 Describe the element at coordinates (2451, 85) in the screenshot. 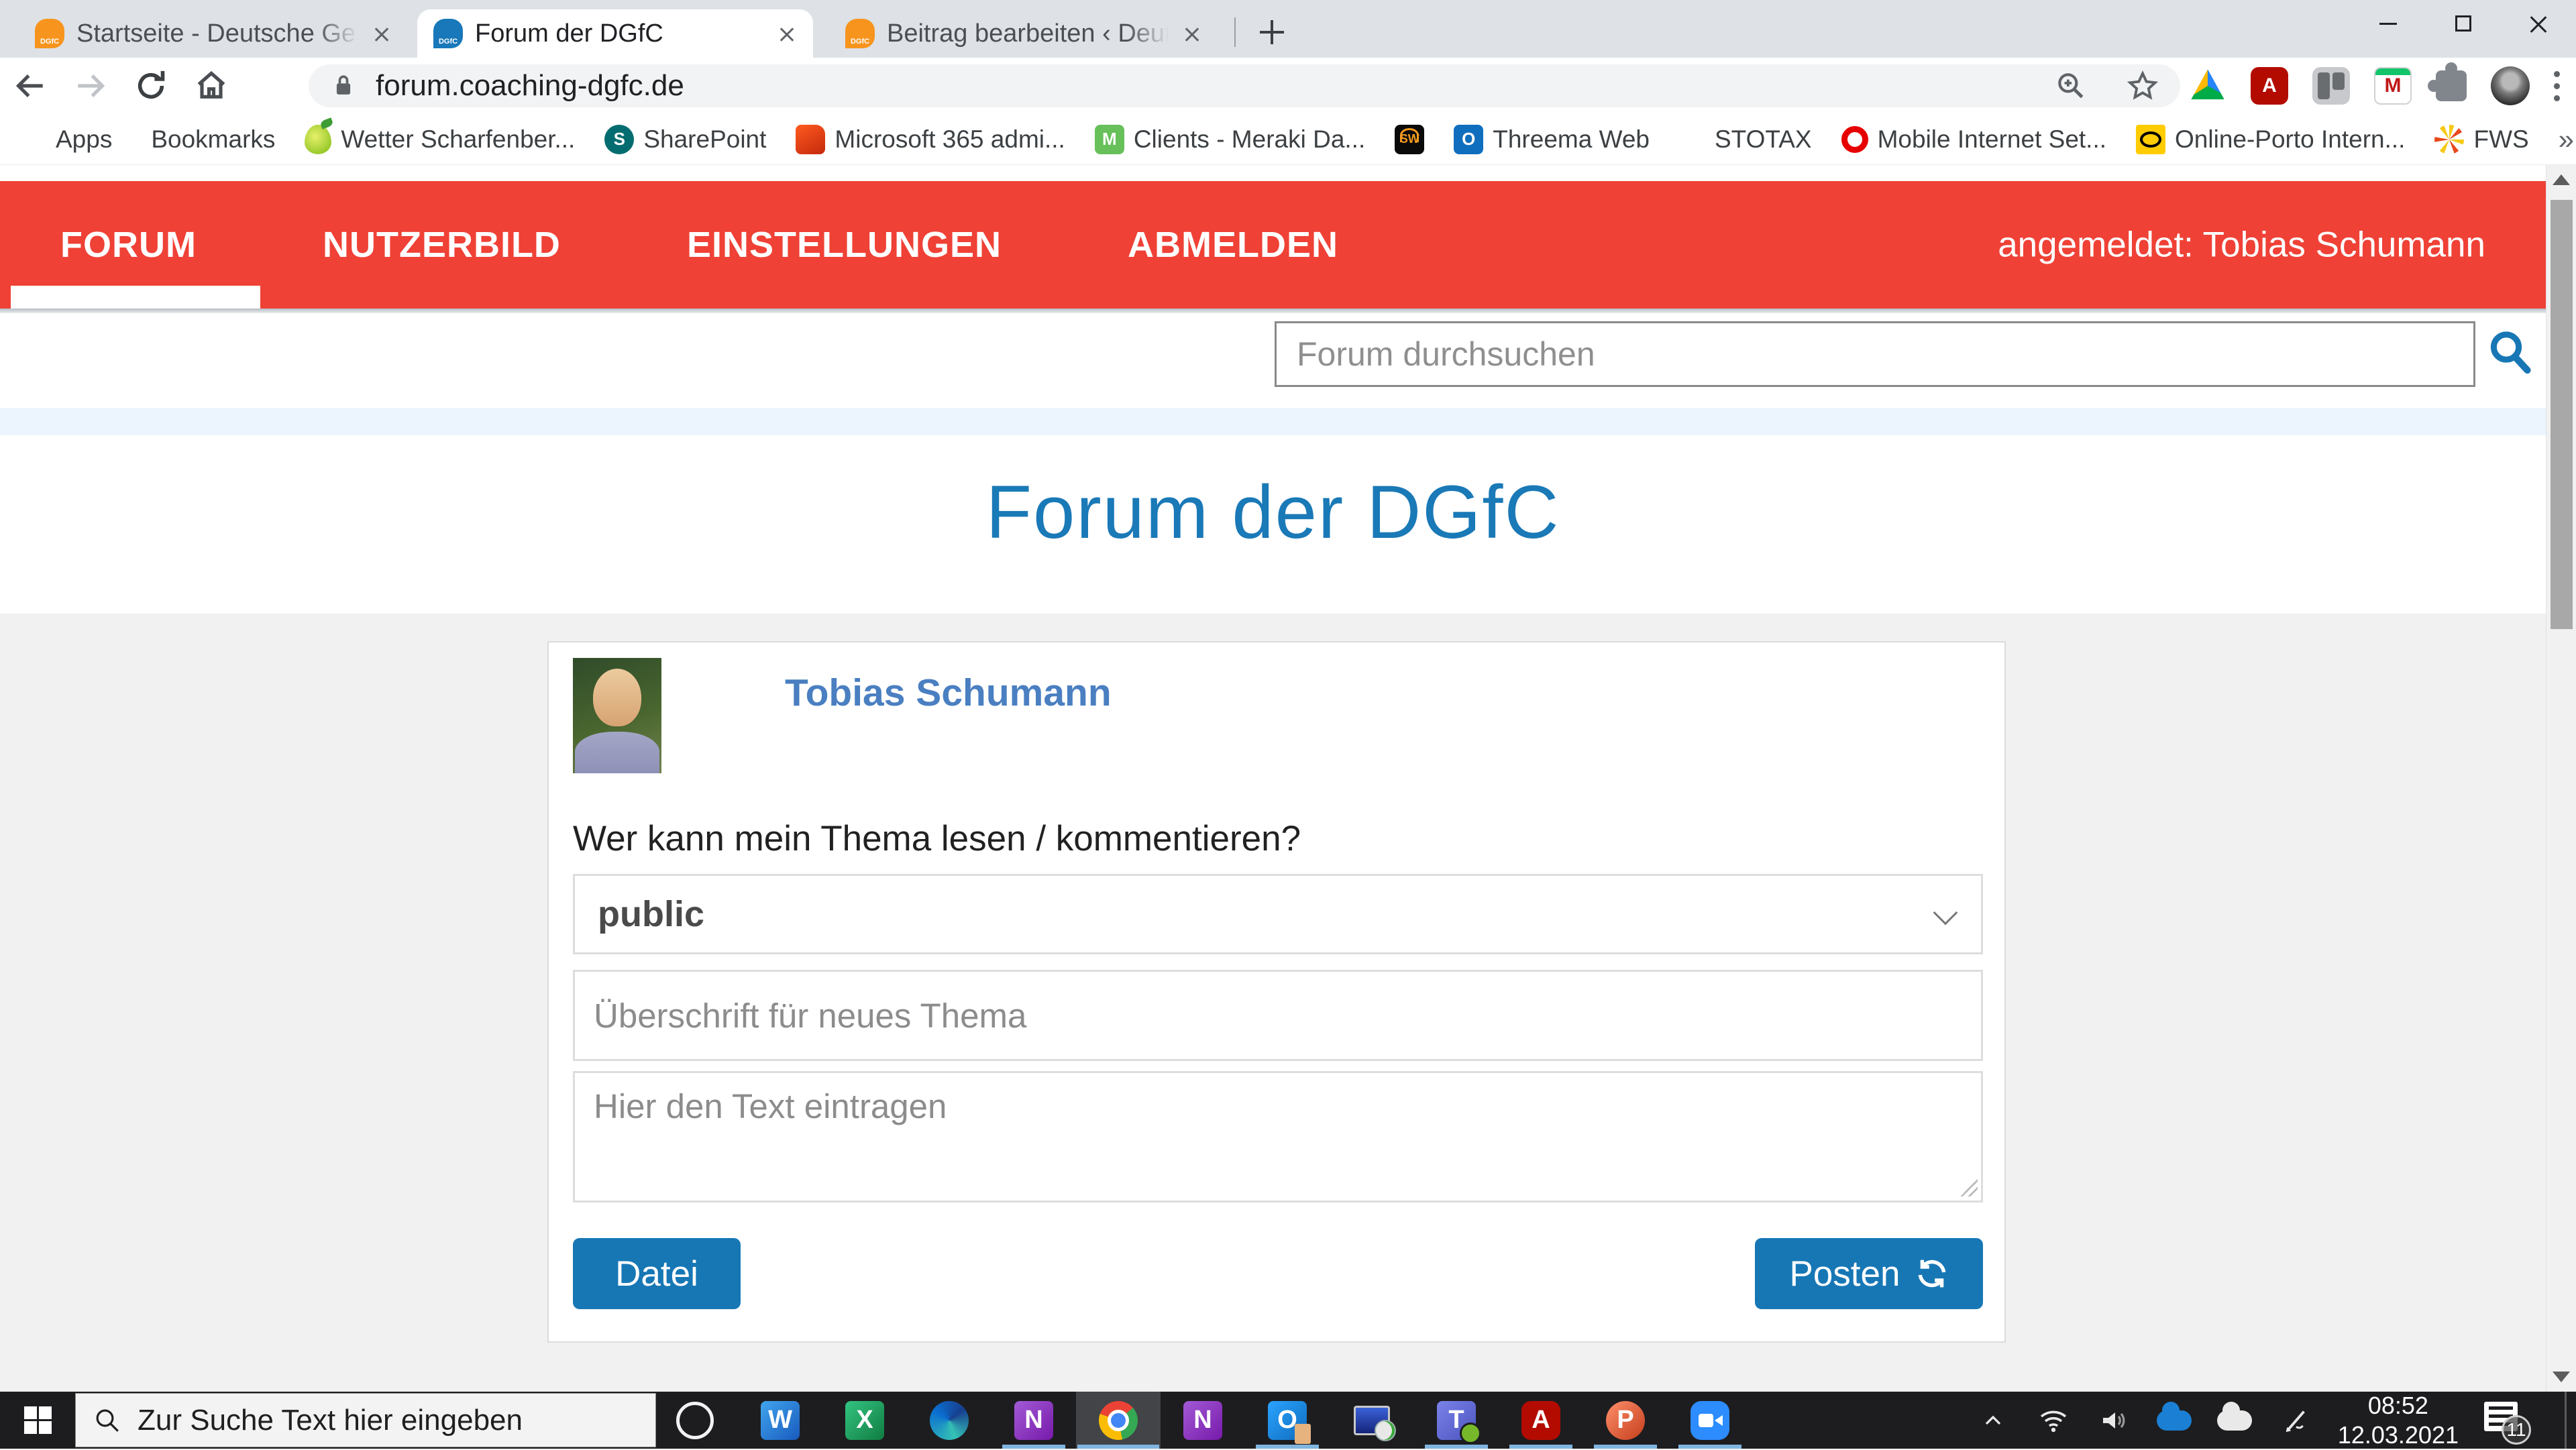

I see `extensions-puzzle-icon` at that location.